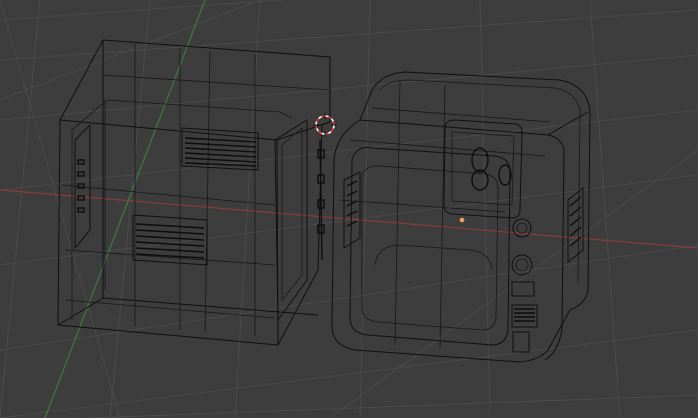  What do you see at coordinates (352, 210) in the screenshot?
I see `tv-left-vent` at bounding box center [352, 210].